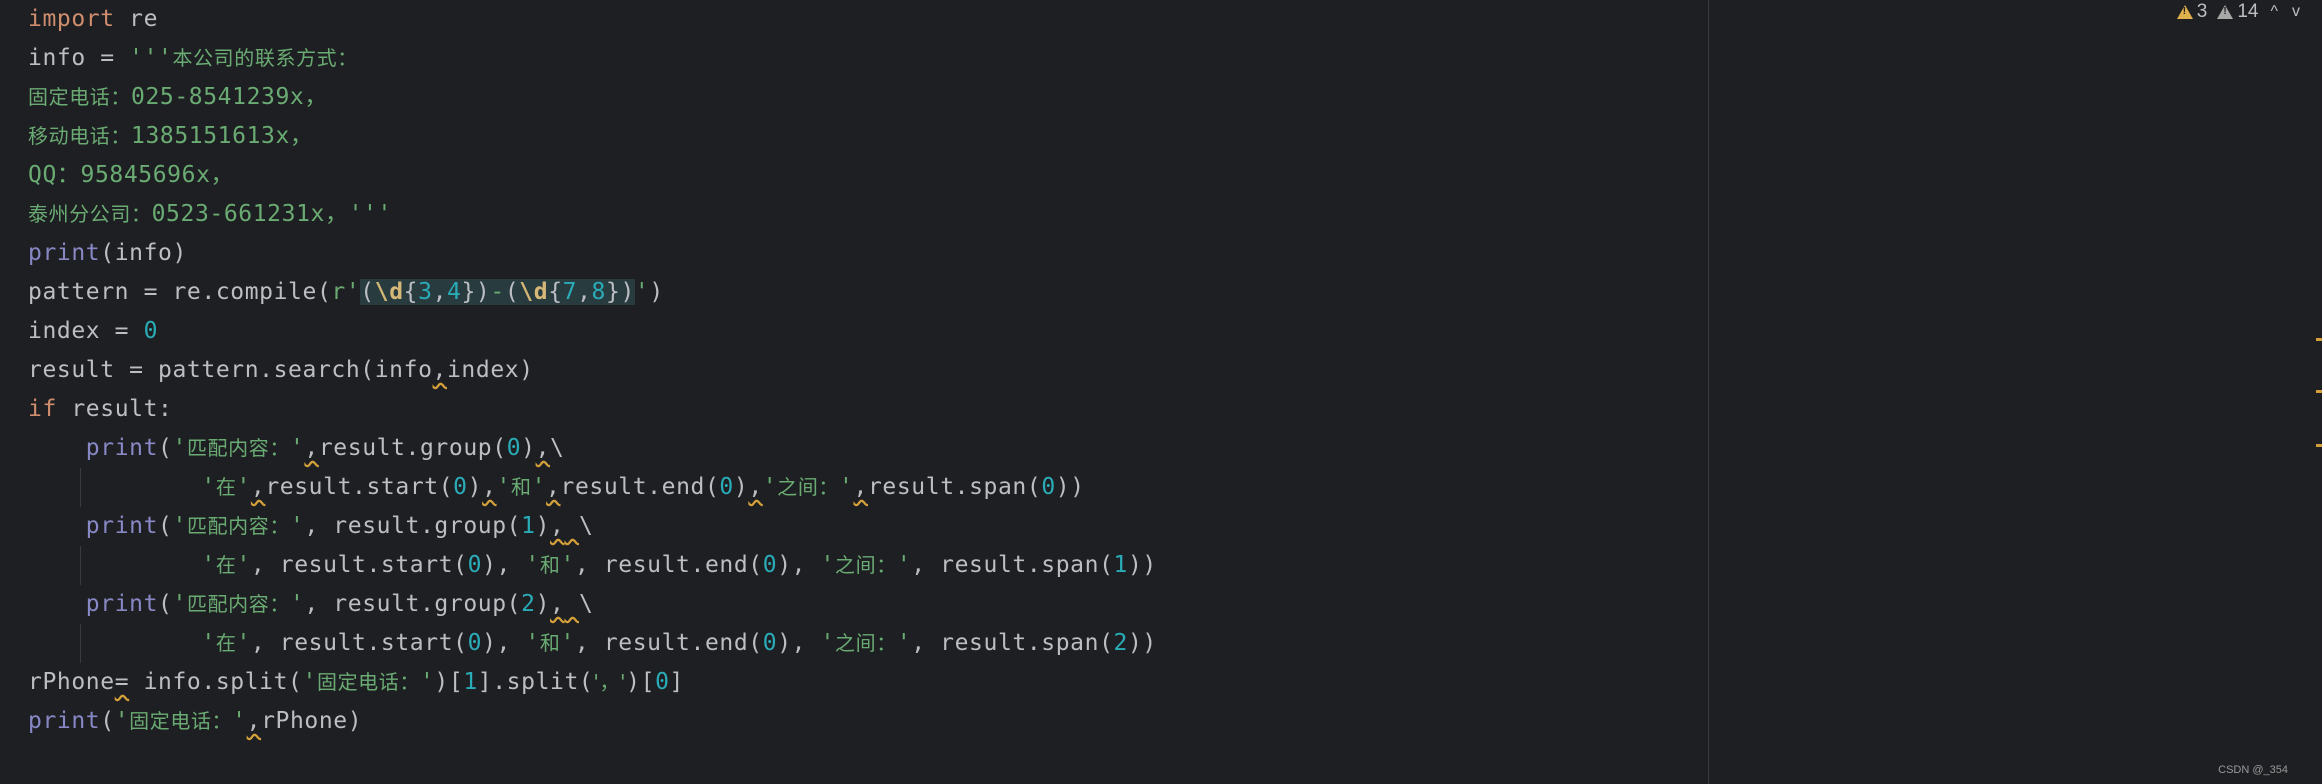 The image size is (2322, 784). I want to click on right-margin-guide, so click(1708, 392).